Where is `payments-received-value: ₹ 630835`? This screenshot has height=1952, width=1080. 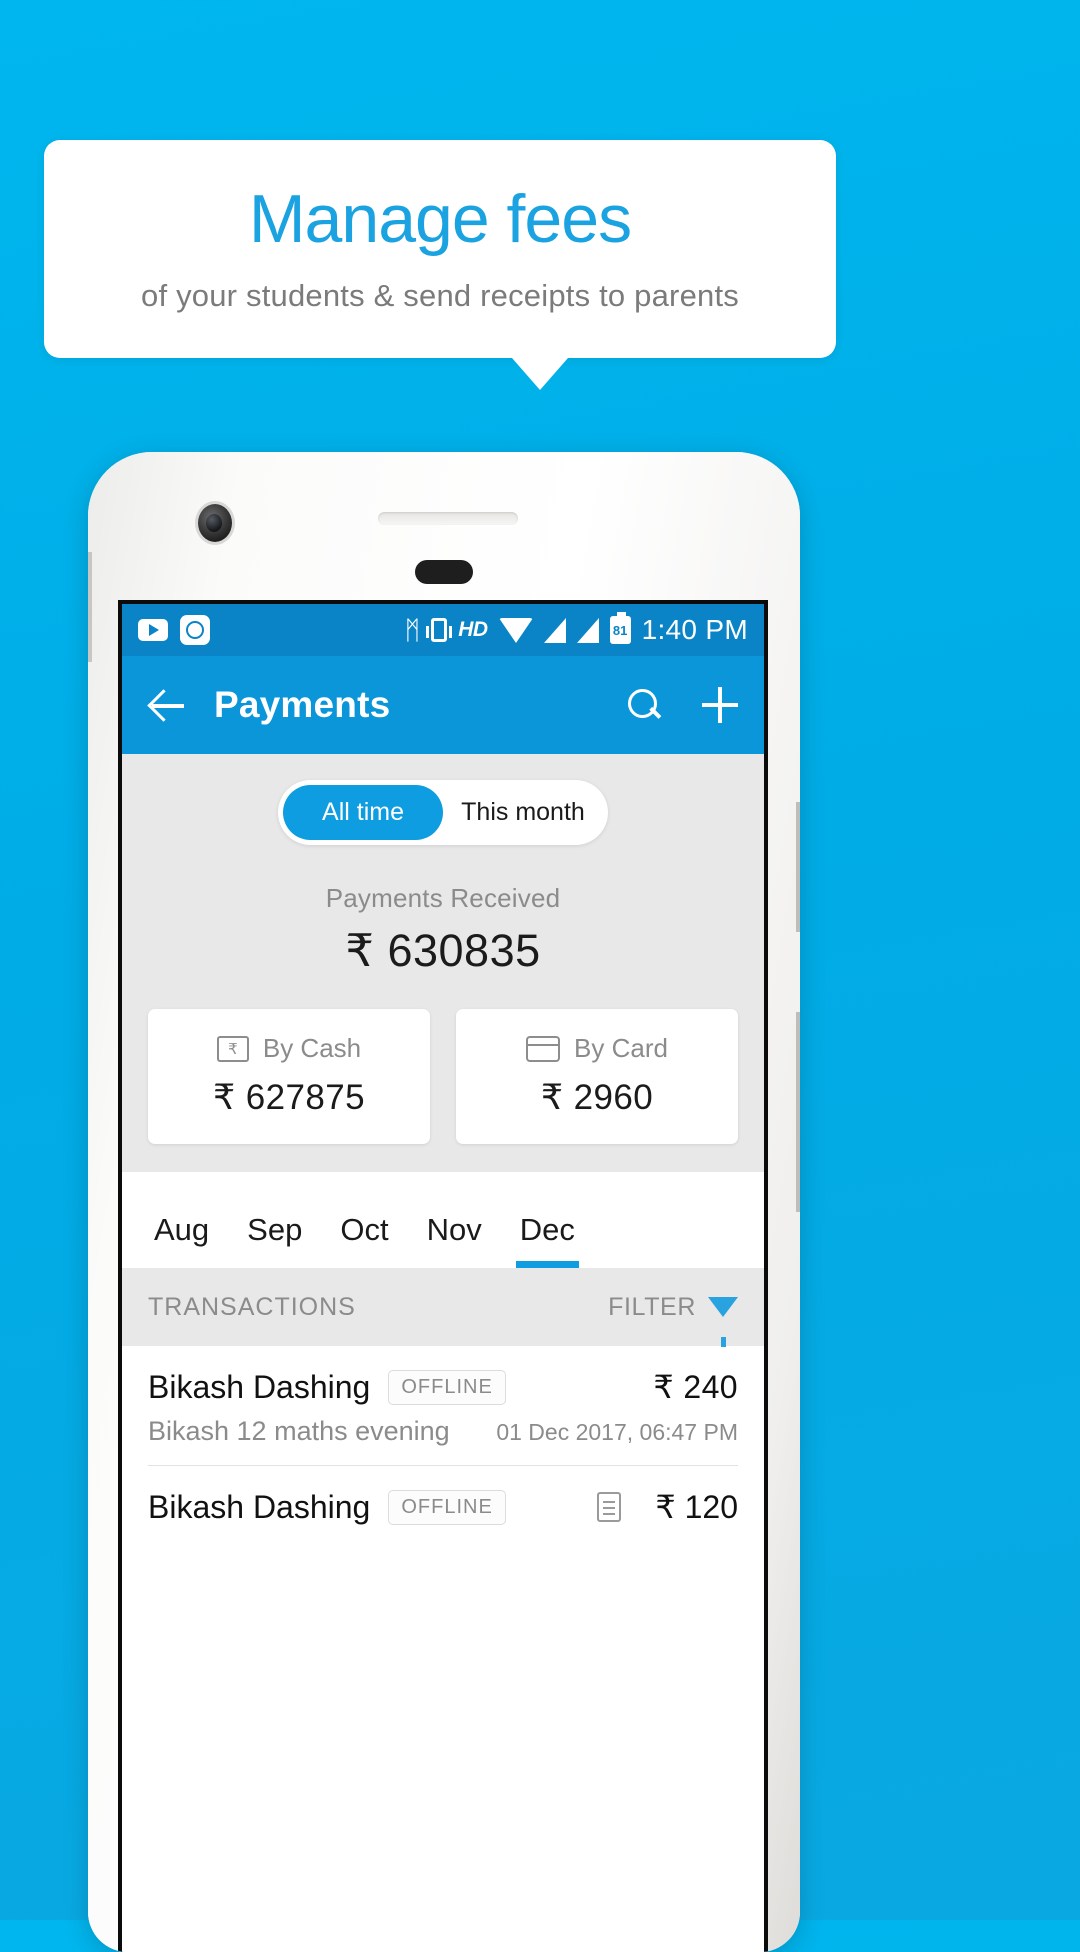 payments-received-value: ₹ 630835 is located at coordinates (443, 950).